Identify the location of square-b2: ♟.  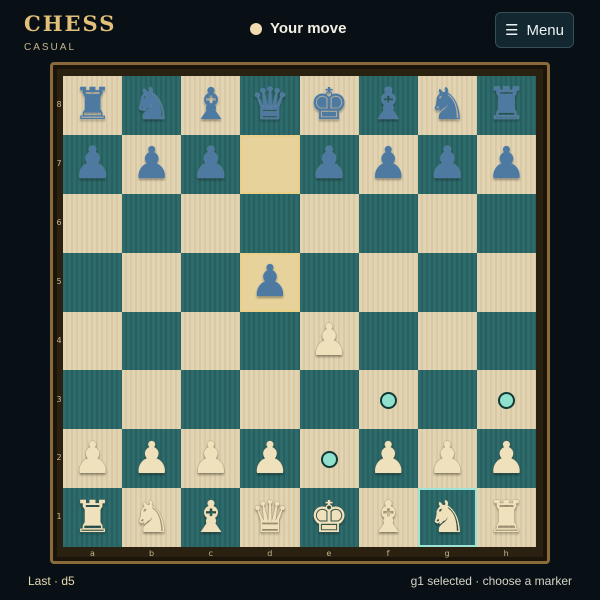
(152, 459).